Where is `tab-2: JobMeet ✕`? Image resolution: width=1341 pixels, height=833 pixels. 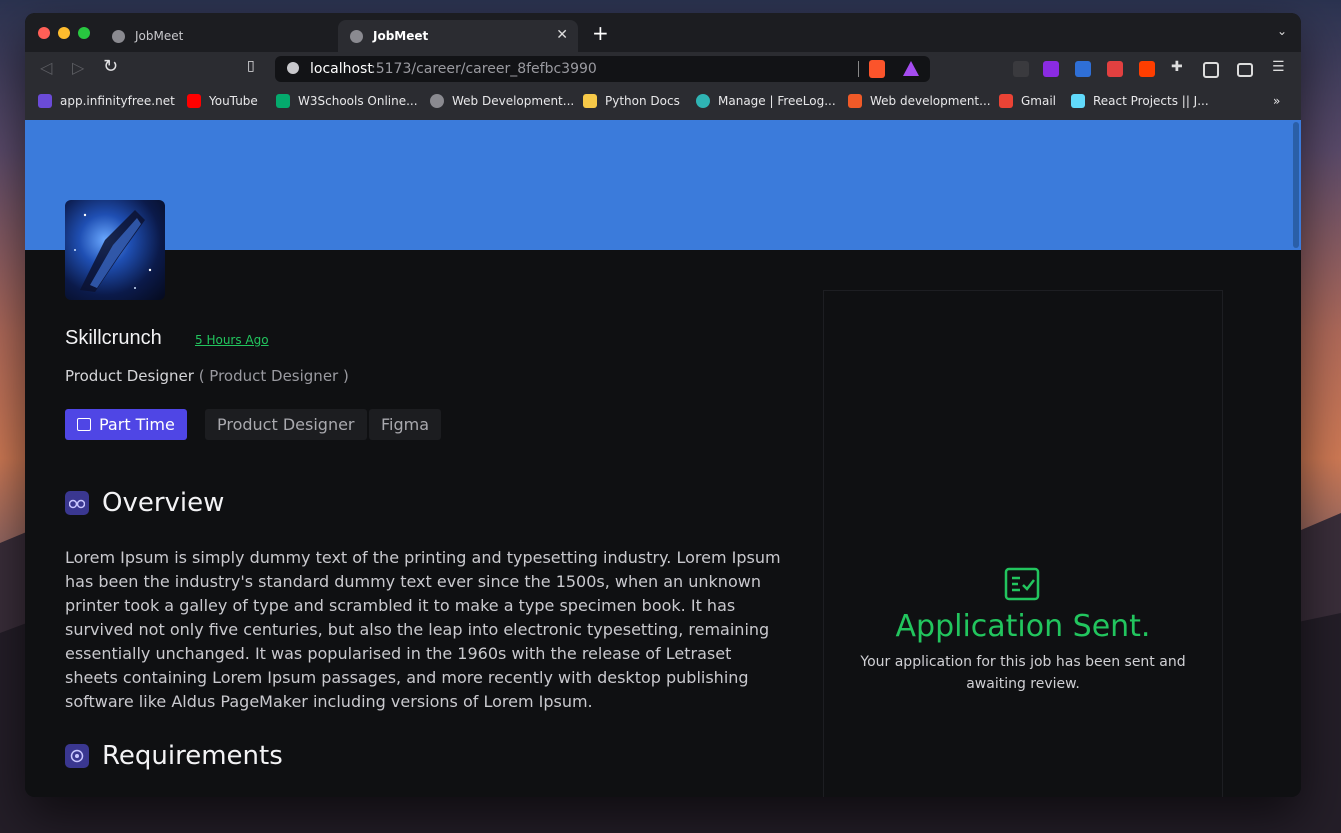 tab-2: JobMeet ✕ is located at coordinates (458, 36).